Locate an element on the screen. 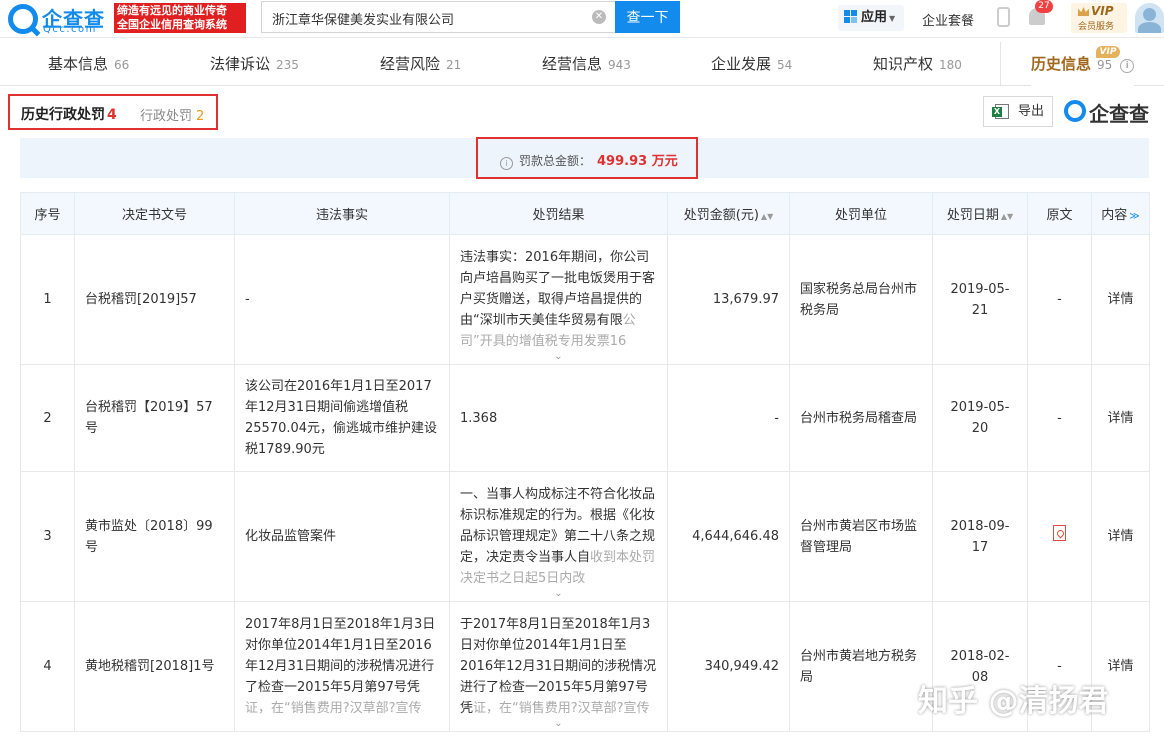 This screenshot has width=1164, height=746. subtab-count: 4 is located at coordinates (112, 115).